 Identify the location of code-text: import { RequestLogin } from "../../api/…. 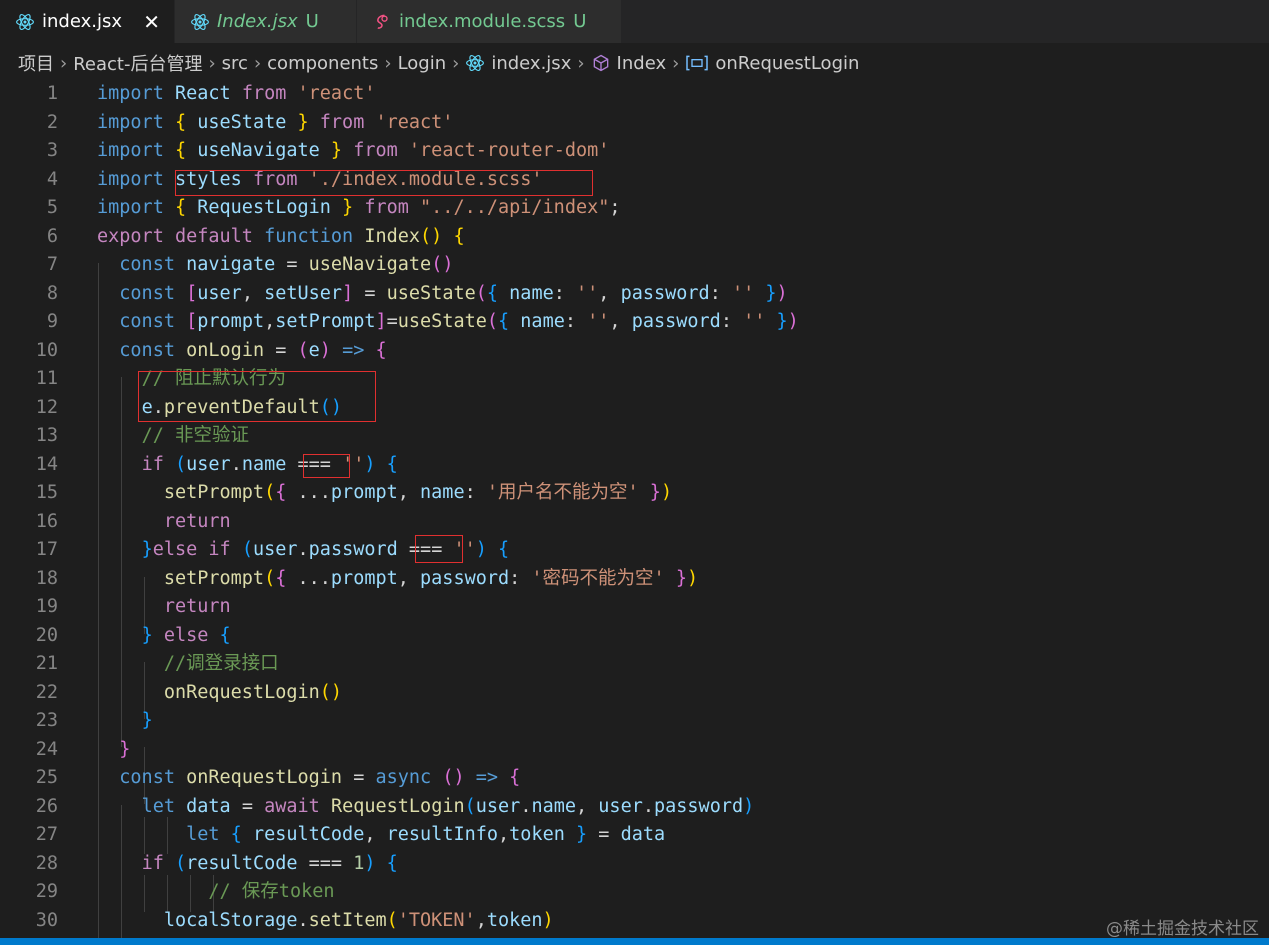
(359, 208).